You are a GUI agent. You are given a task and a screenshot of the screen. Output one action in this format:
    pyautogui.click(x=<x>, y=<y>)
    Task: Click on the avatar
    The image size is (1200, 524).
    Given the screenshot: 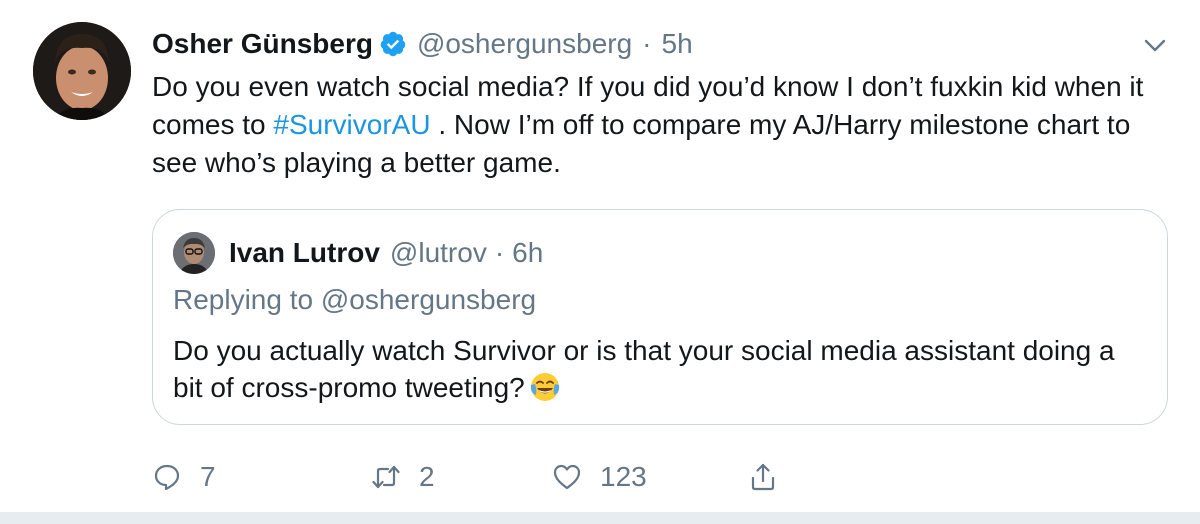 What is the action you would take?
    pyautogui.click(x=82, y=71)
    